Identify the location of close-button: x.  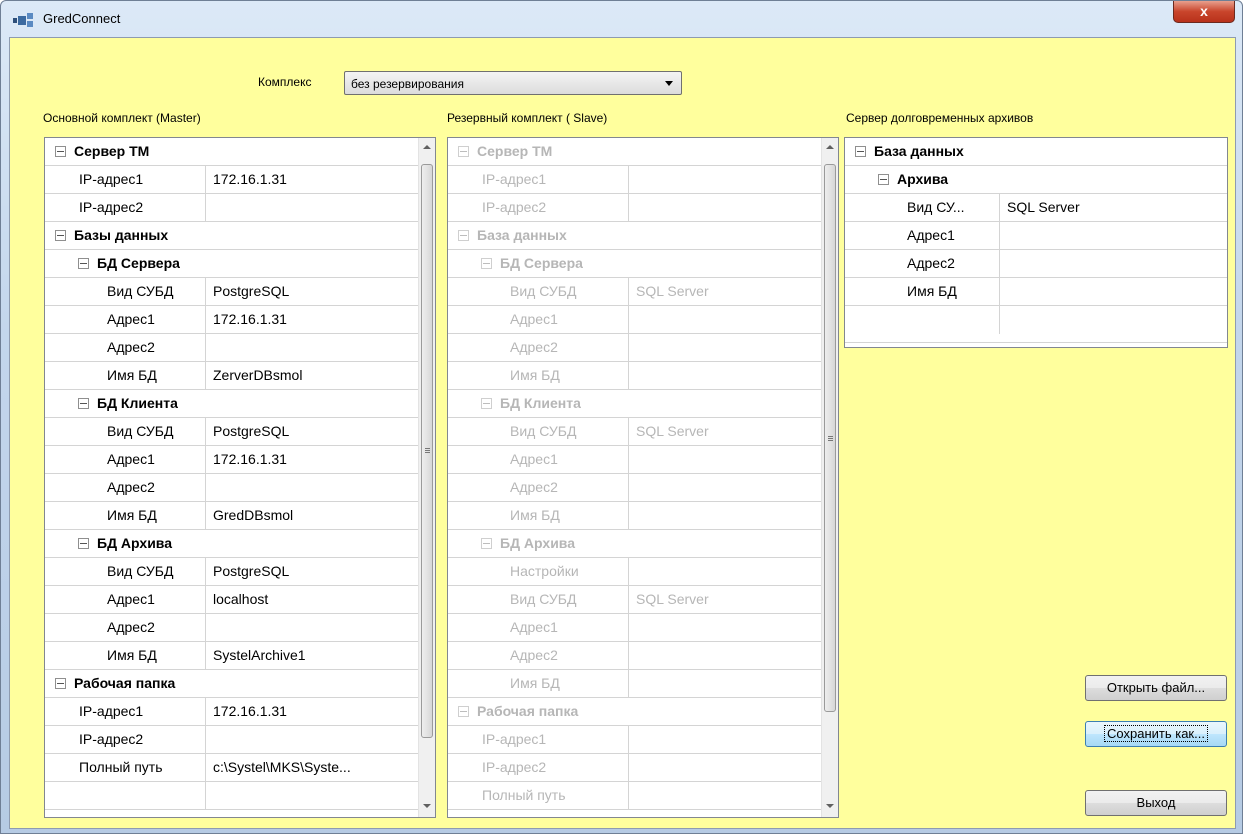
(1204, 12).